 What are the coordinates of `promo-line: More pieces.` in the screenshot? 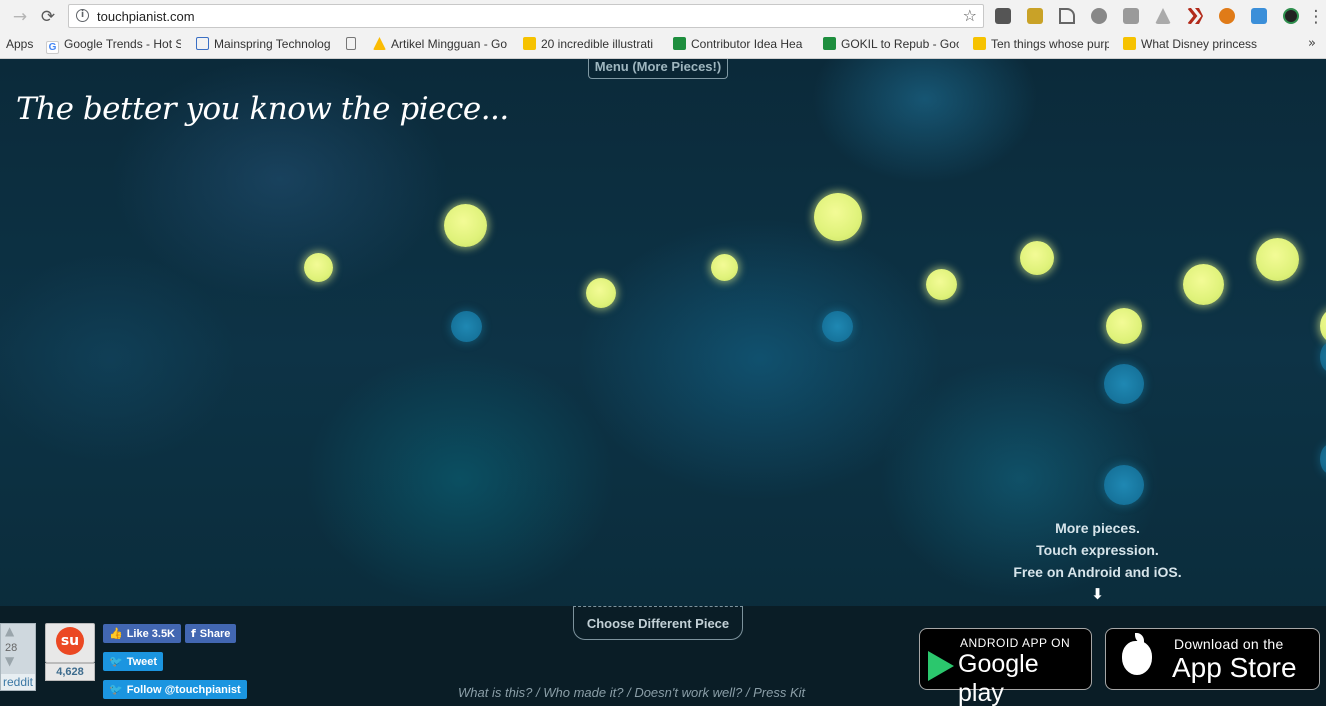 It's located at (1097, 528).